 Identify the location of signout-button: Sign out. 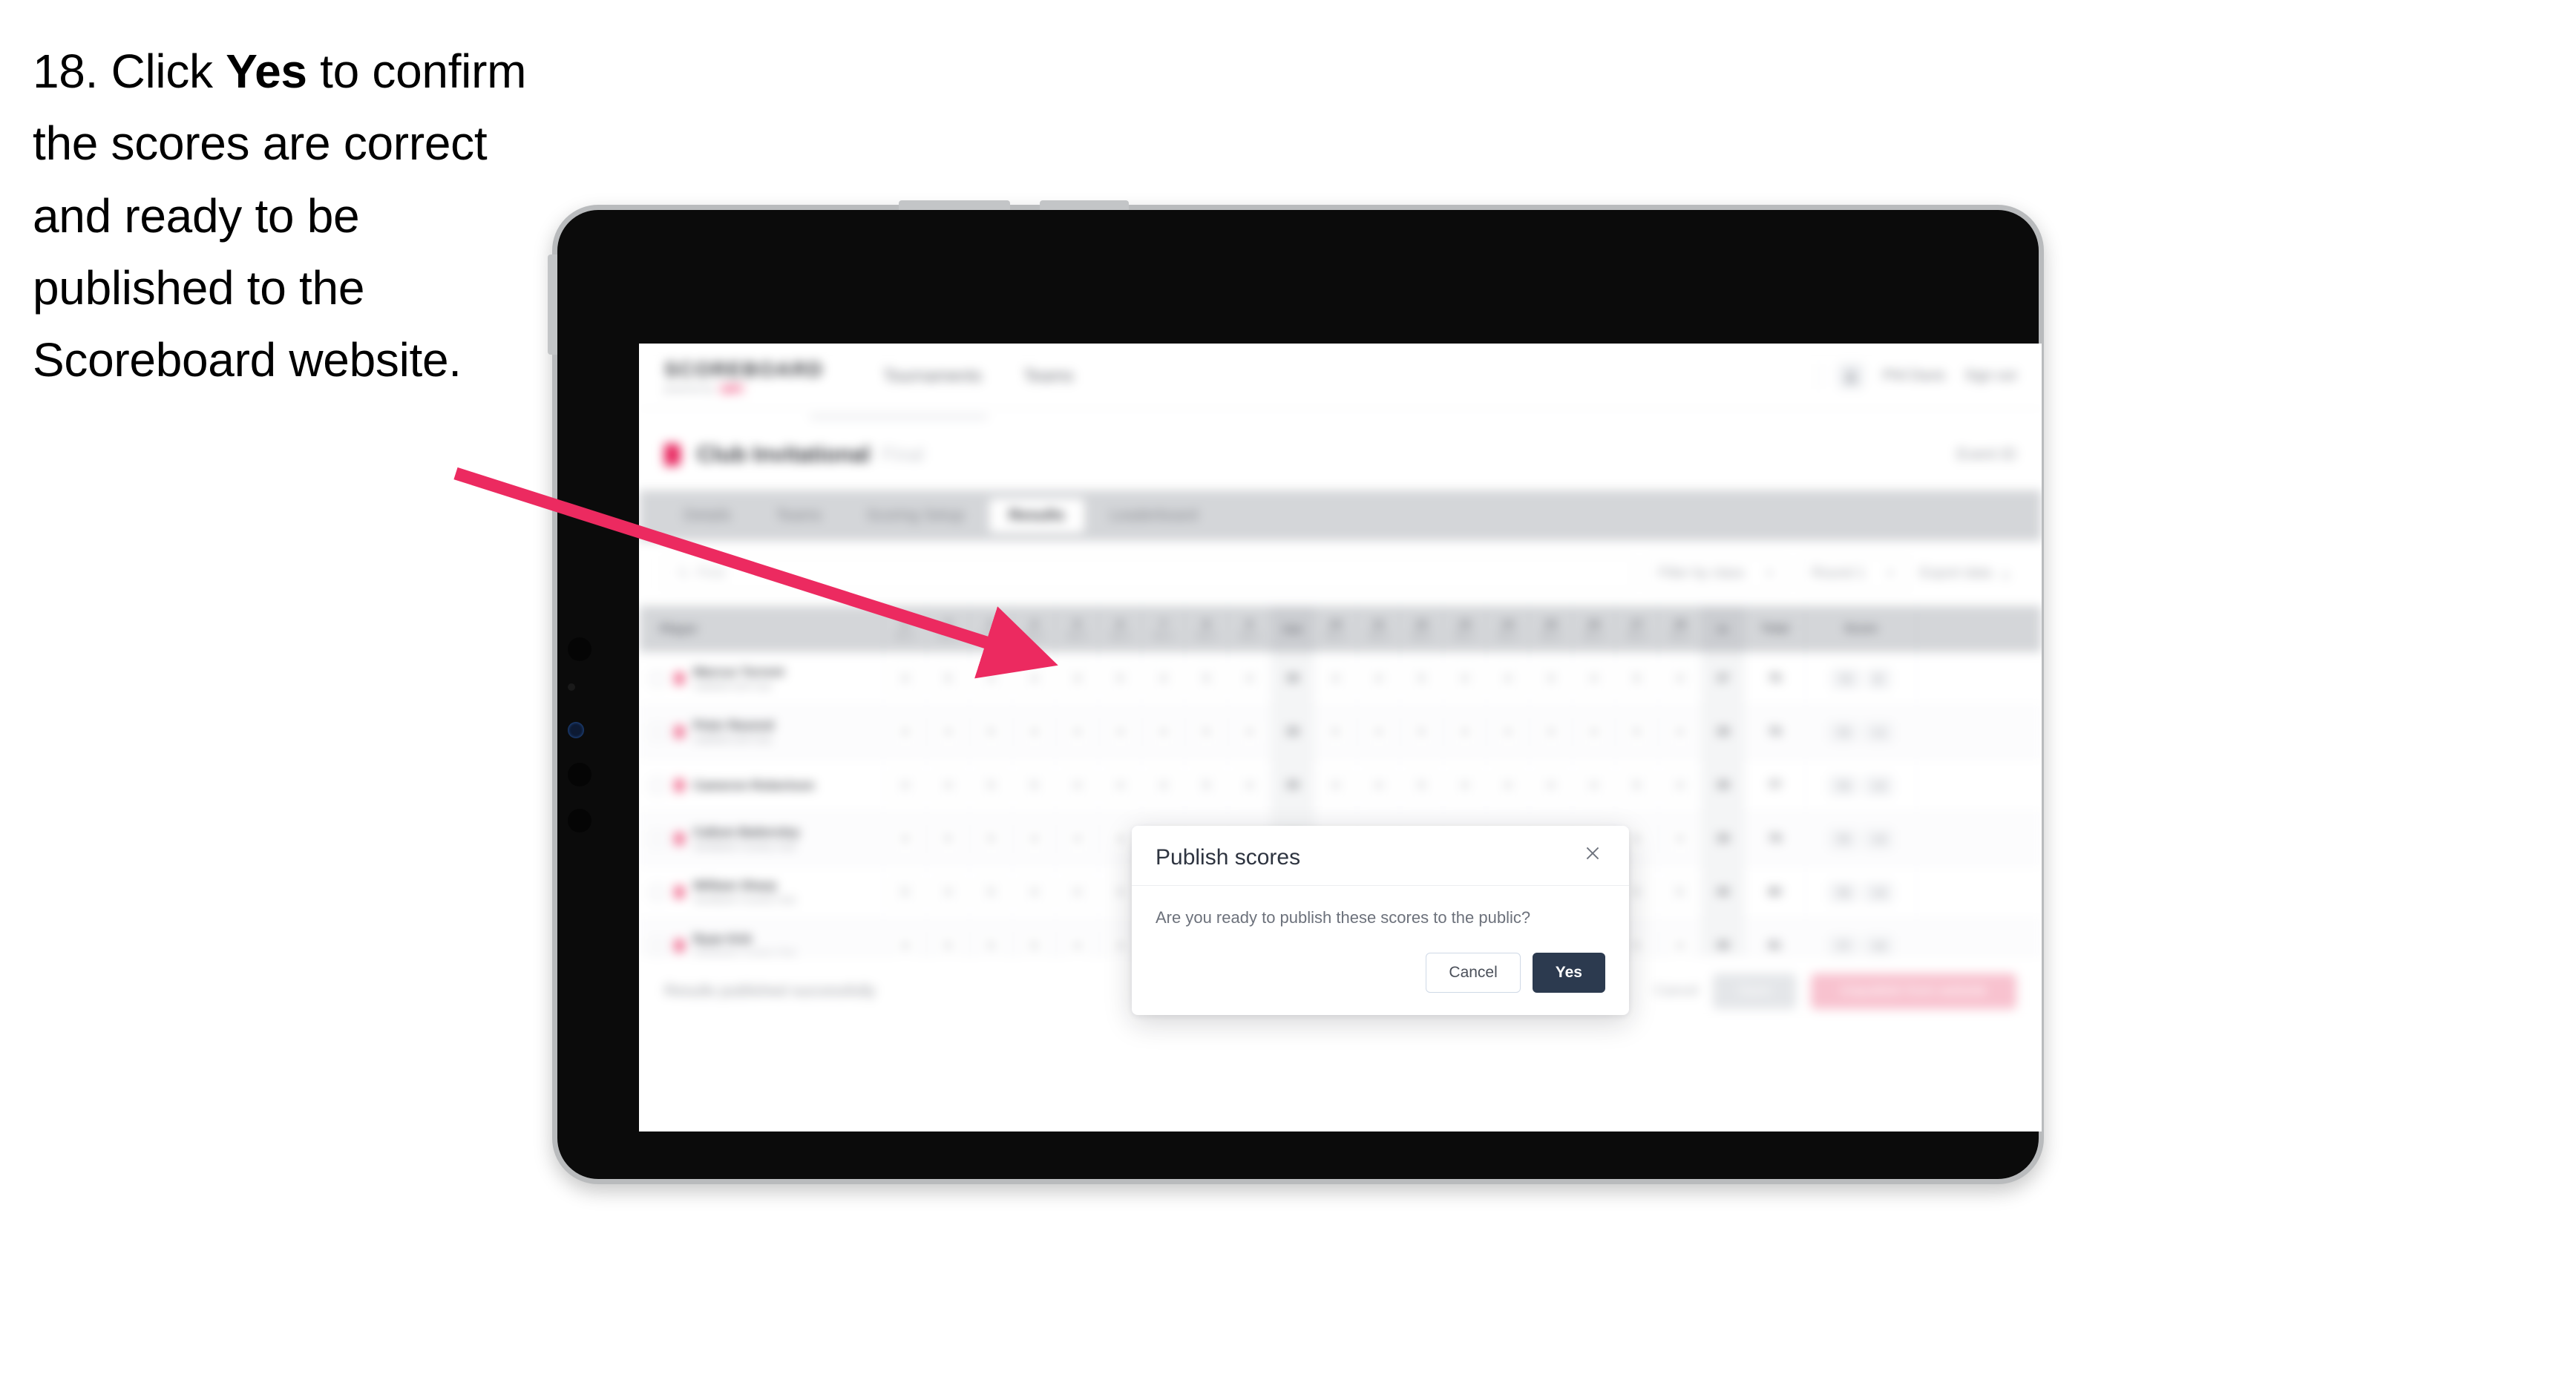
(1990, 376).